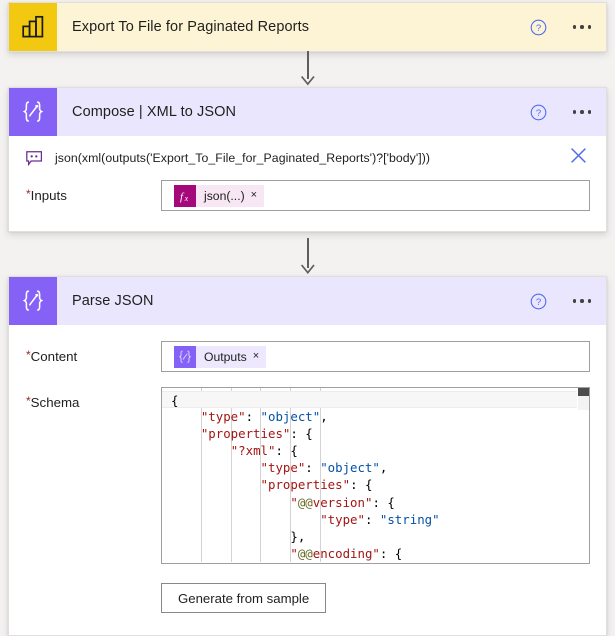 This screenshot has width=615, height=636. Describe the element at coordinates (191, 27) in the screenshot. I see `card-title-export-to-file: Export To File for Paginated Reports` at that location.